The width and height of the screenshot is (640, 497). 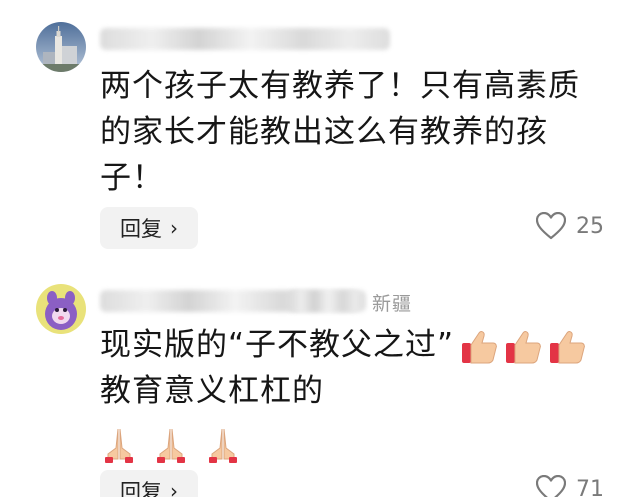 I want to click on comment-line: 现实版的“子不教父之过”, so click(x=360, y=345).